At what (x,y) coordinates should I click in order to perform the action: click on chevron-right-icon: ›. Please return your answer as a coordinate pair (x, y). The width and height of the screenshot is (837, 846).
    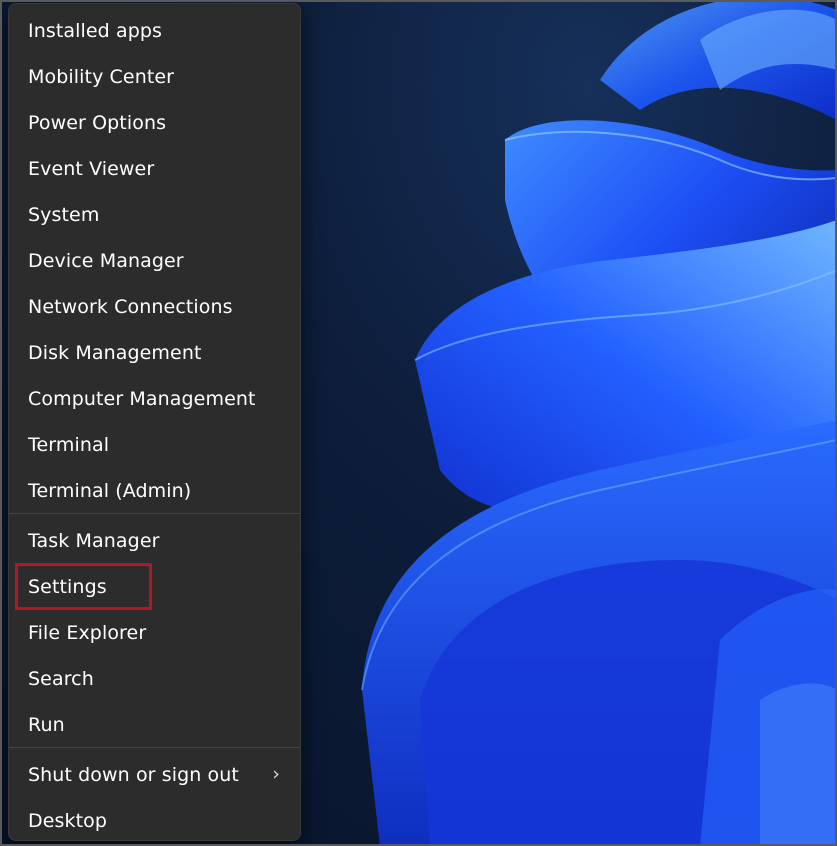
    Looking at the image, I should click on (276, 773).